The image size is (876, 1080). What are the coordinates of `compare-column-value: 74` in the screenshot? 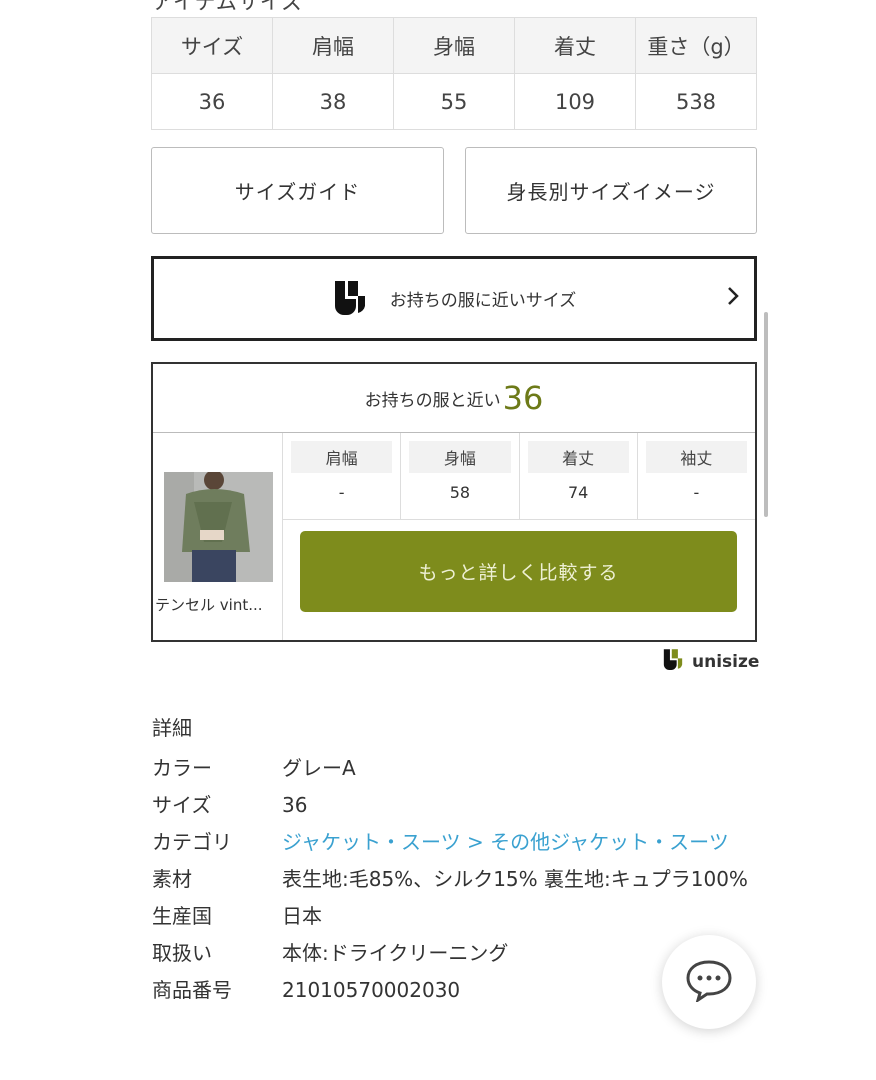 It's located at (578, 492).